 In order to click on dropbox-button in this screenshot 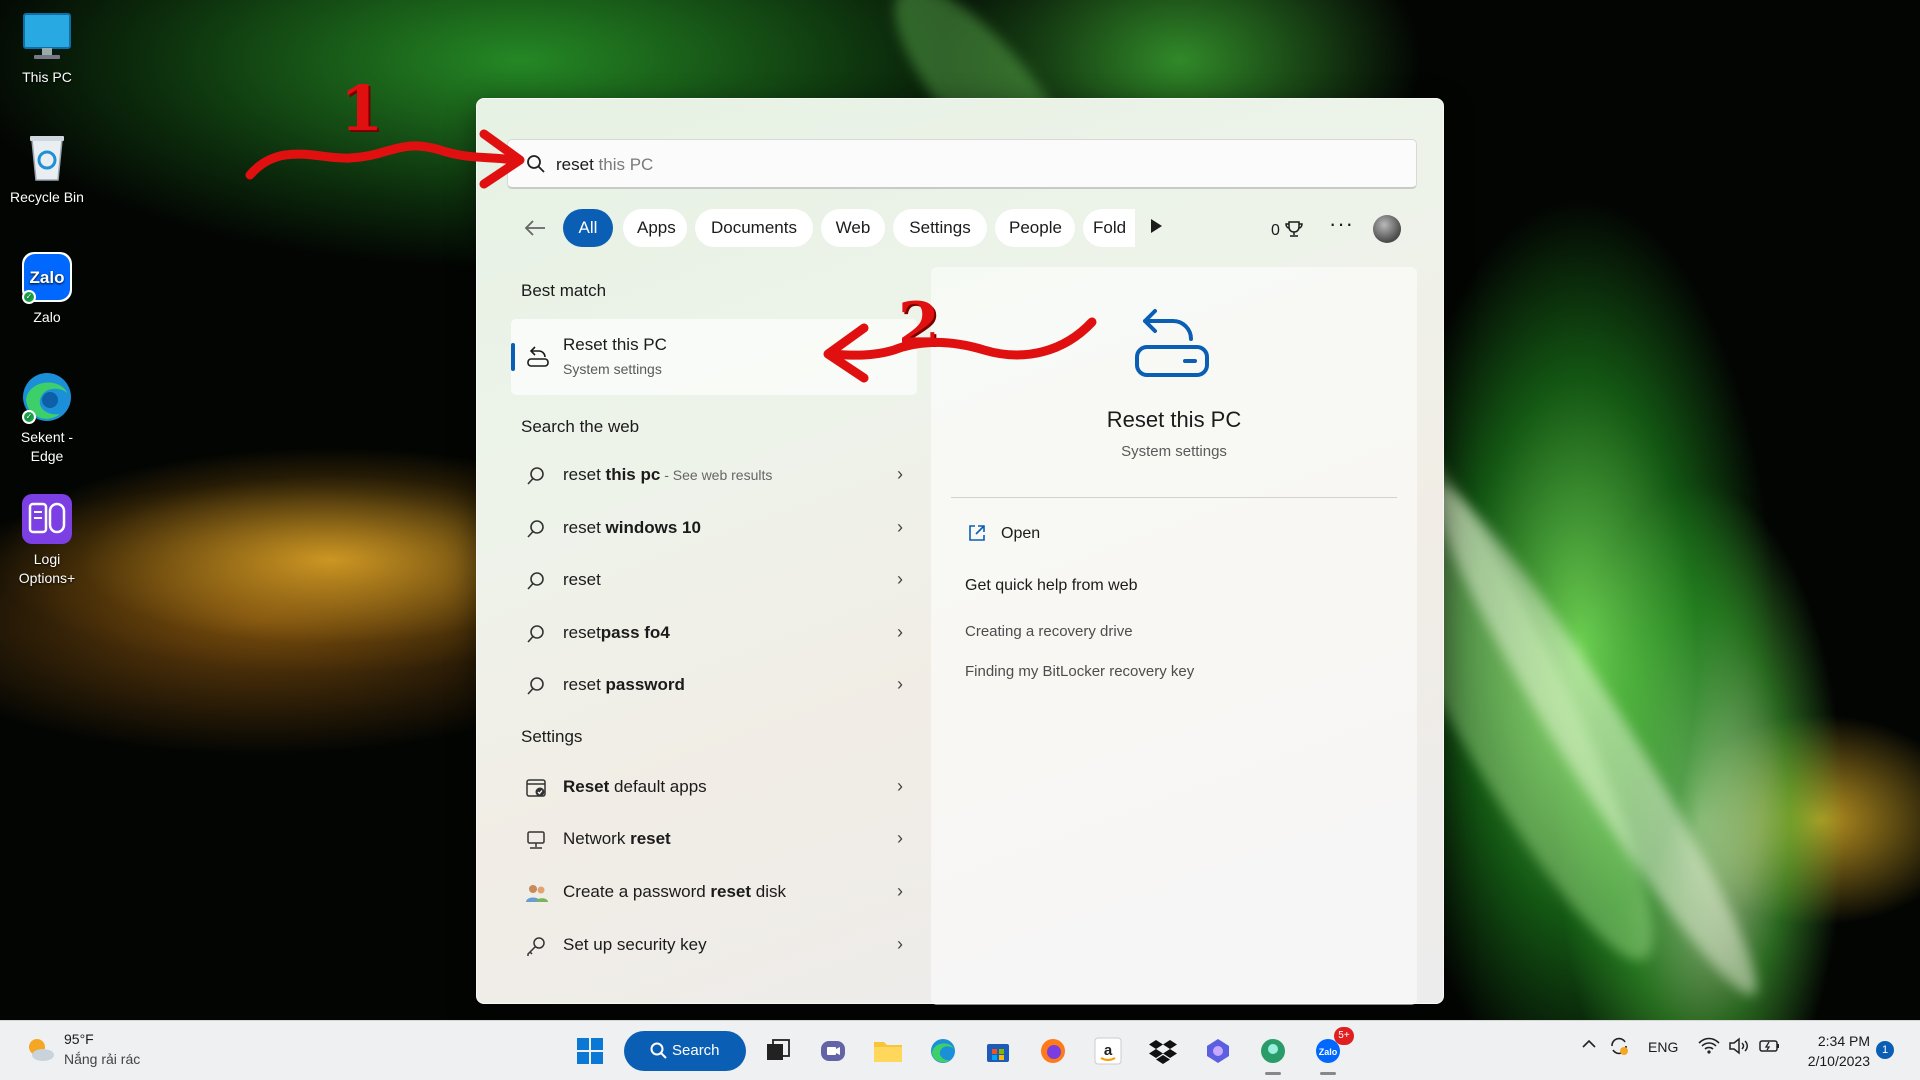, I will do `click(1163, 1051)`.